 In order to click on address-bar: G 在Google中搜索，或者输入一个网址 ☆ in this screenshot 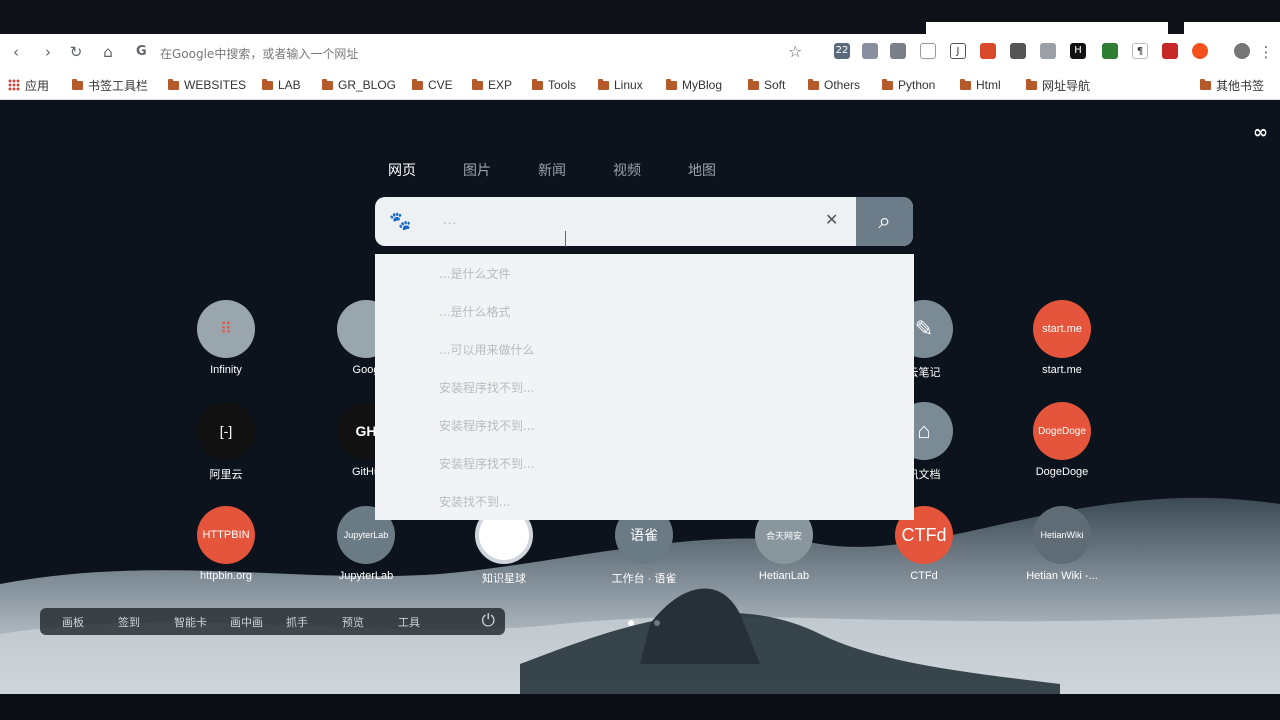, I will do `click(471, 52)`.